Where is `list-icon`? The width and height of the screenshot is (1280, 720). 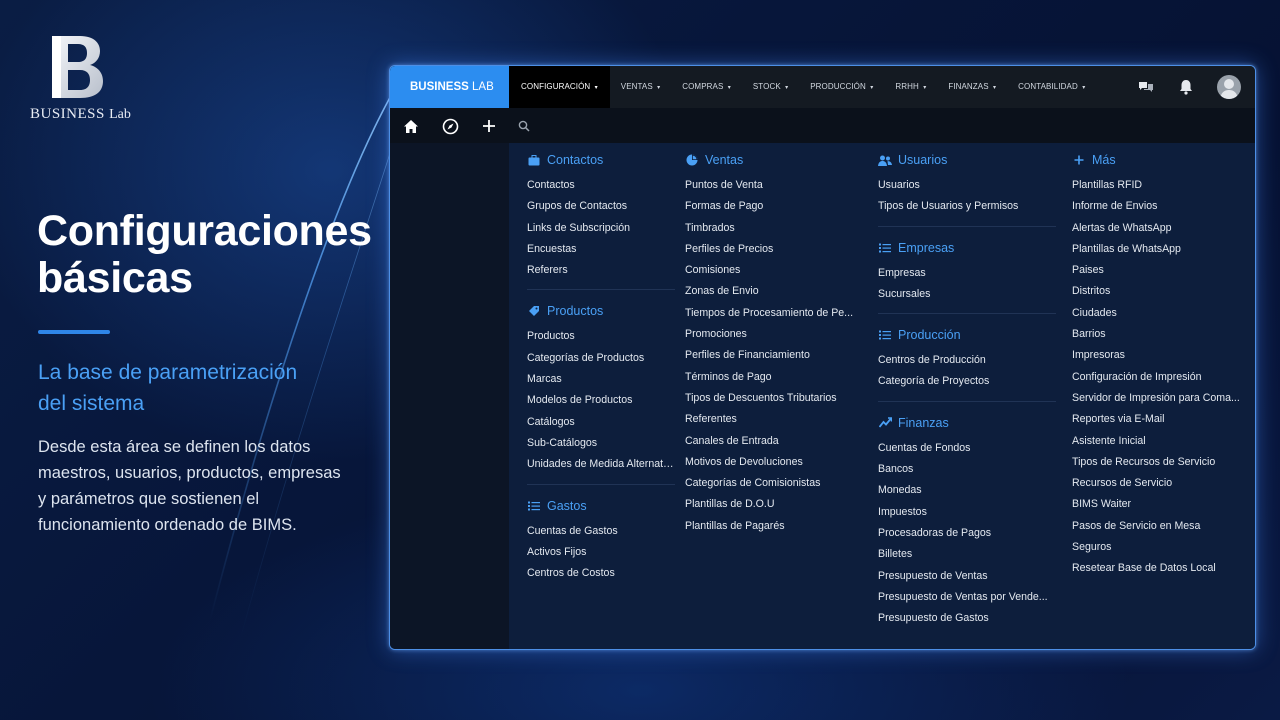
list-icon is located at coordinates (885, 335).